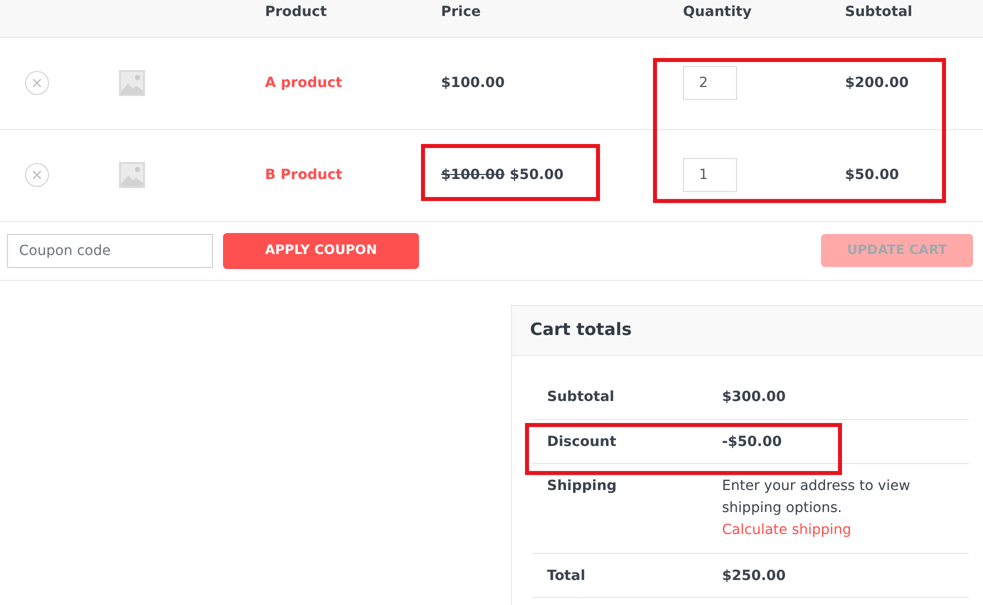  I want to click on totals-value: $250.00, so click(754, 576).